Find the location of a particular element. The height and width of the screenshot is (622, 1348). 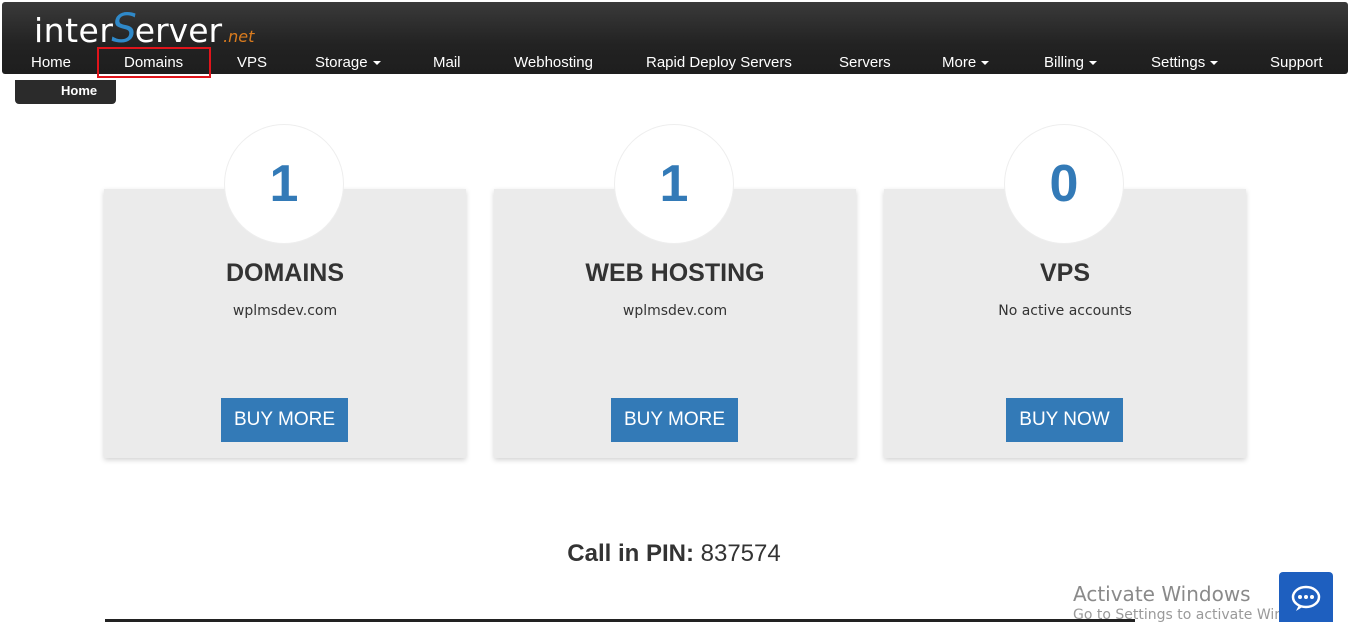

nav-vps: VPS is located at coordinates (252, 64).